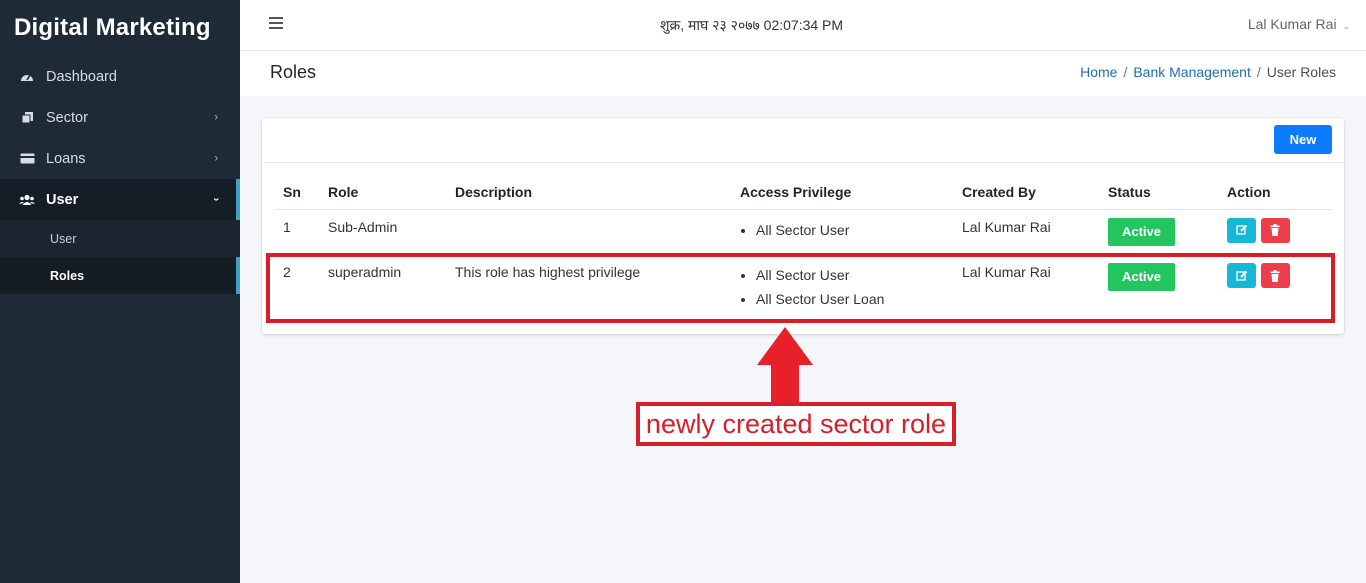  I want to click on cell-access-privilege: All Sector User All Sector User Loan, so click(843, 289).